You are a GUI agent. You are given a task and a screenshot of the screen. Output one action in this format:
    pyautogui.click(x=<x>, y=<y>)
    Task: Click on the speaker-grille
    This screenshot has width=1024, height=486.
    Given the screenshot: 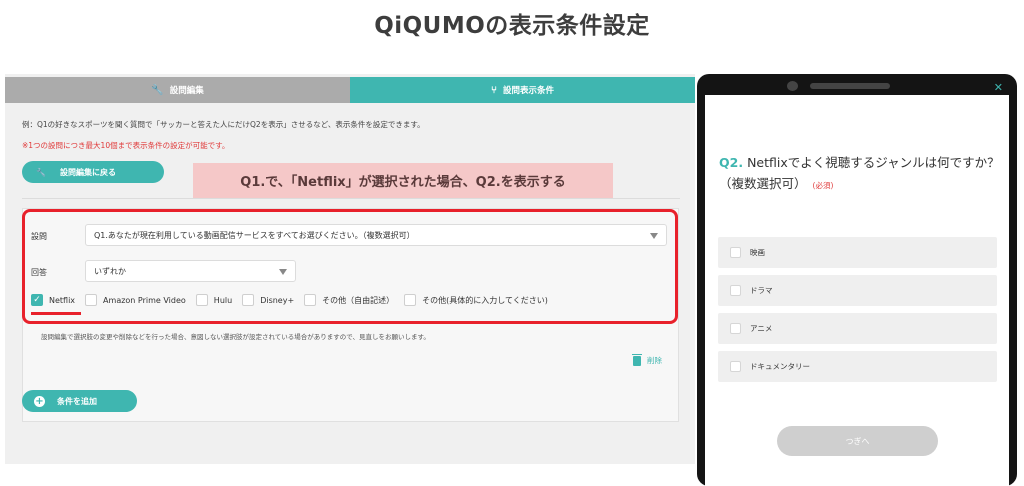 What is the action you would take?
    pyautogui.click(x=850, y=86)
    